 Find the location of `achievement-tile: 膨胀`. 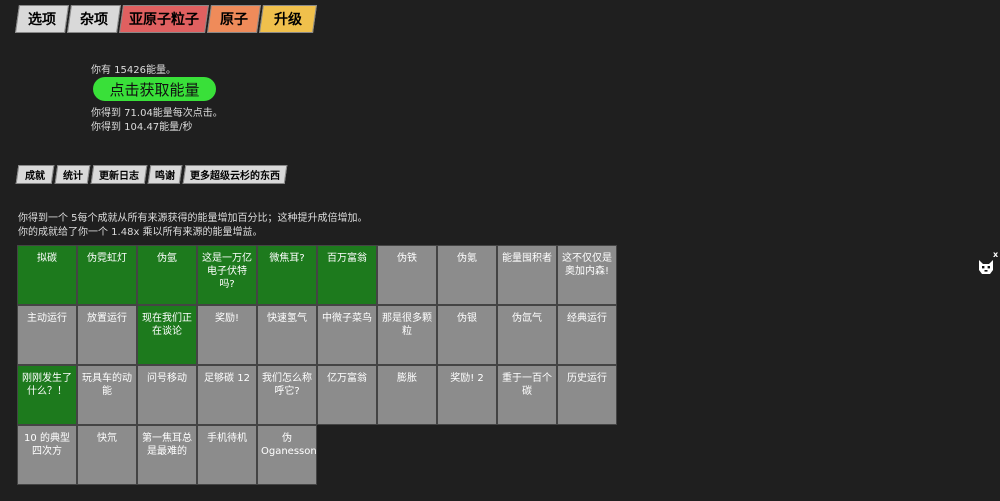

achievement-tile: 膨胀 is located at coordinates (407, 395).